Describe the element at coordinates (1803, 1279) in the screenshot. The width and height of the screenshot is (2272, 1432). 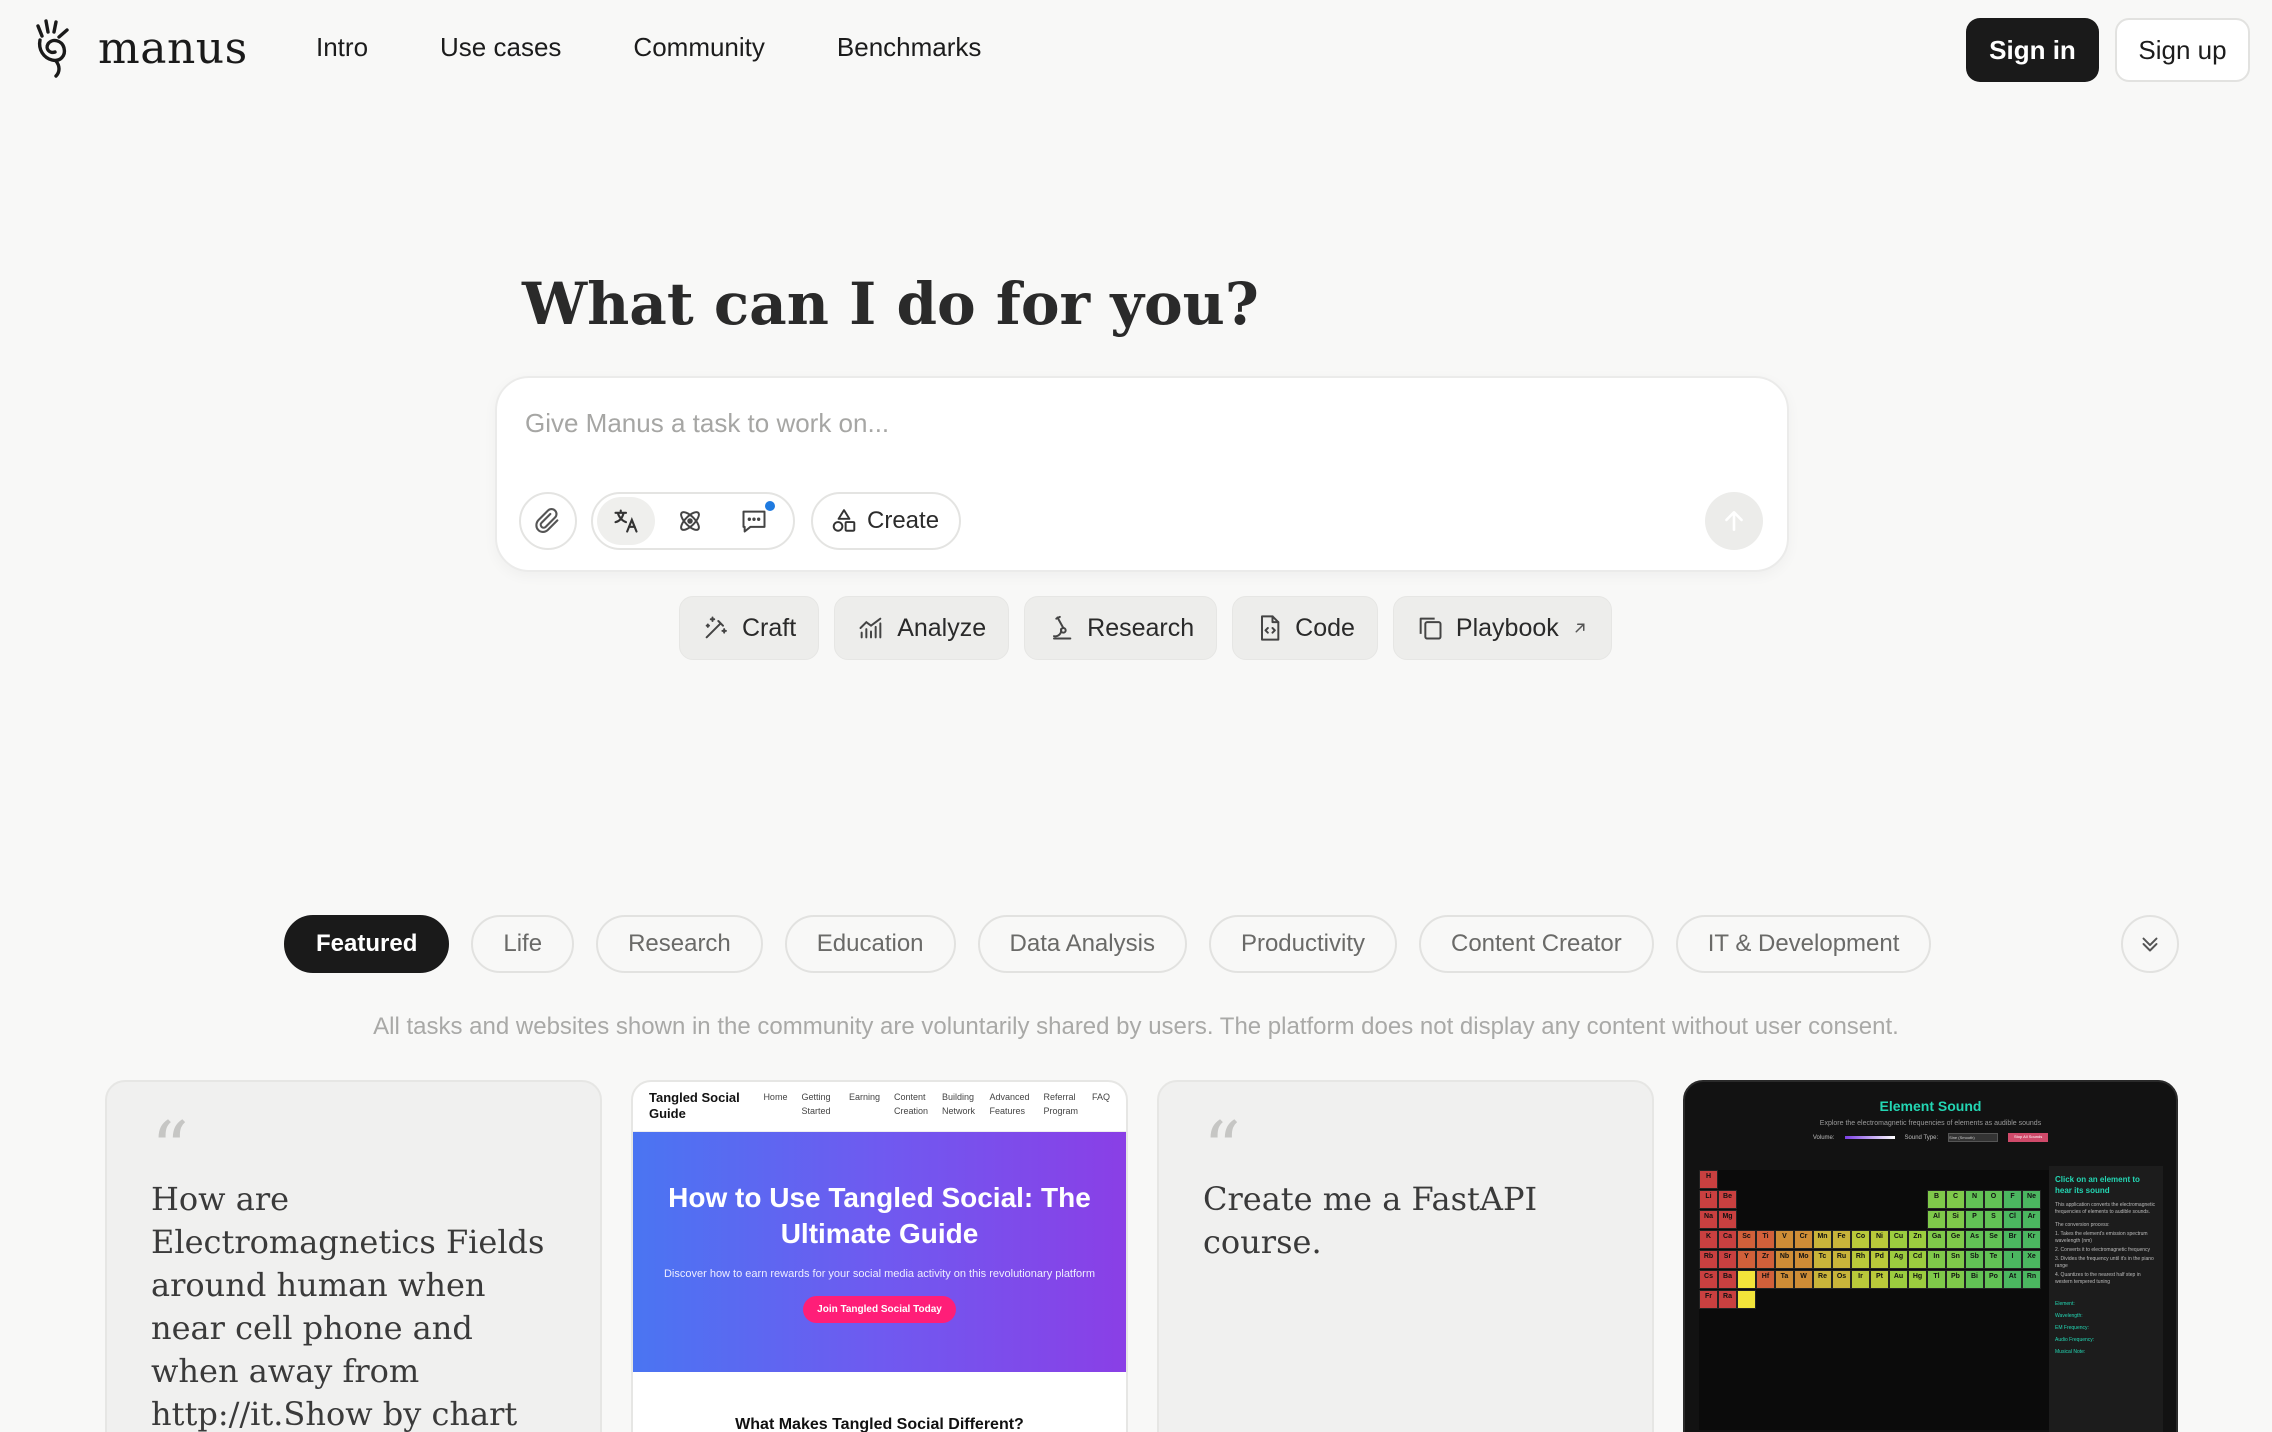
I see `element-tile: W` at that location.